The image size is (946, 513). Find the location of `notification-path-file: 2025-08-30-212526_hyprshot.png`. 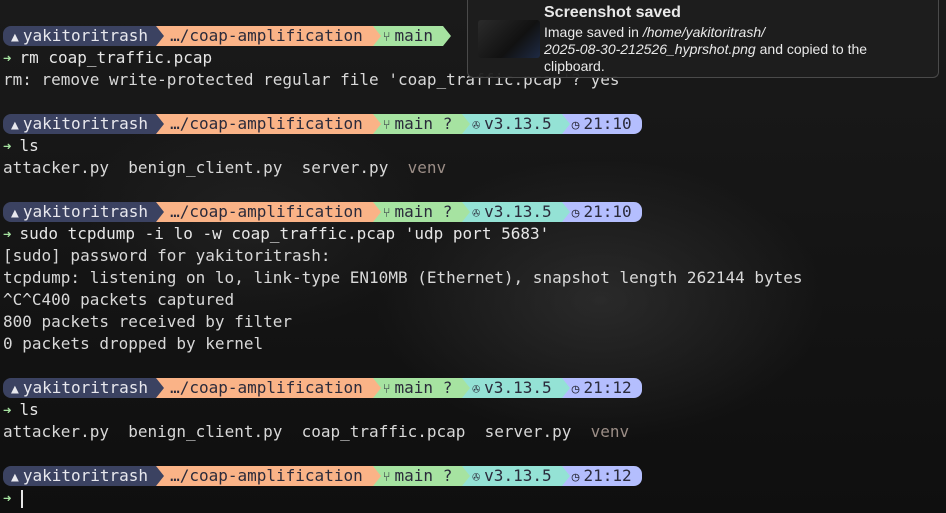

notification-path-file: 2025-08-30-212526_hyprshot.png is located at coordinates (650, 49).